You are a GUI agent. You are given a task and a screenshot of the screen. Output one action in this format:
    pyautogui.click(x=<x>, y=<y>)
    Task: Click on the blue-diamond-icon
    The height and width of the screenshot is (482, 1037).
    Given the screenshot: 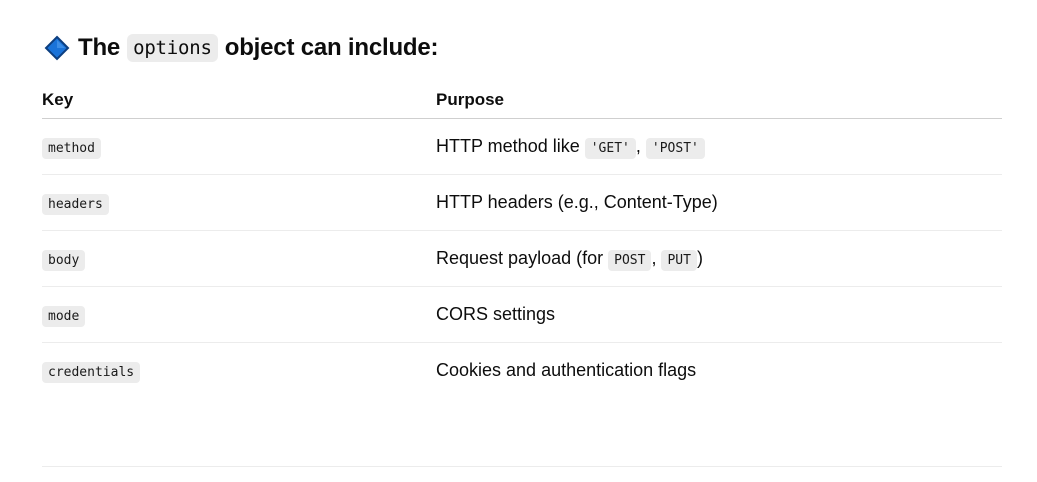 What is the action you would take?
    pyautogui.click(x=57, y=48)
    